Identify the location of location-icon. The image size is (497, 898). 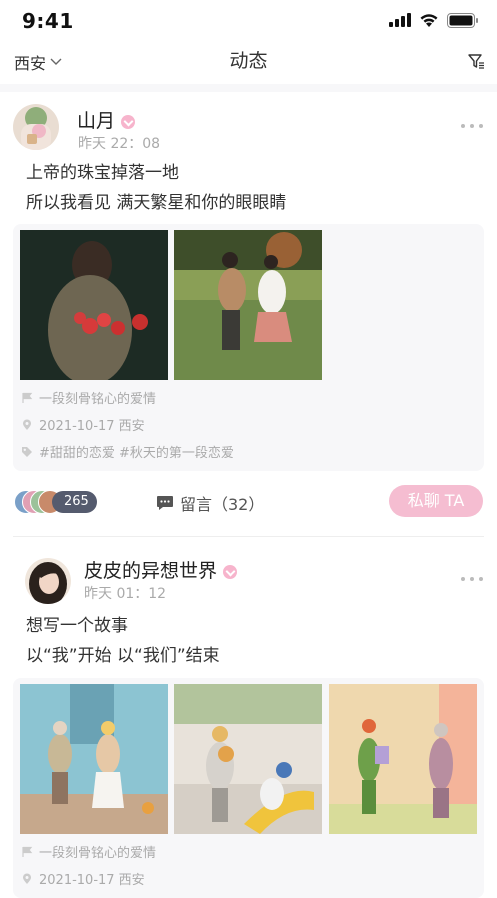
(27, 424).